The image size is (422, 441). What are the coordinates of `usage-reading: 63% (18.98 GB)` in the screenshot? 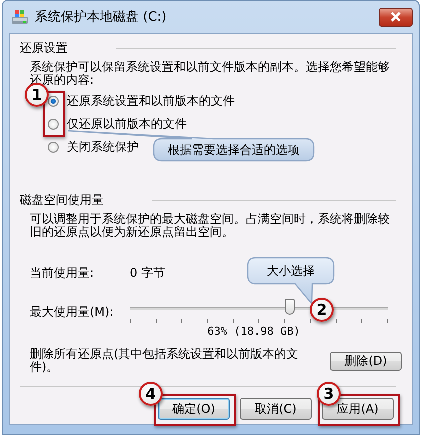 It's located at (254, 331).